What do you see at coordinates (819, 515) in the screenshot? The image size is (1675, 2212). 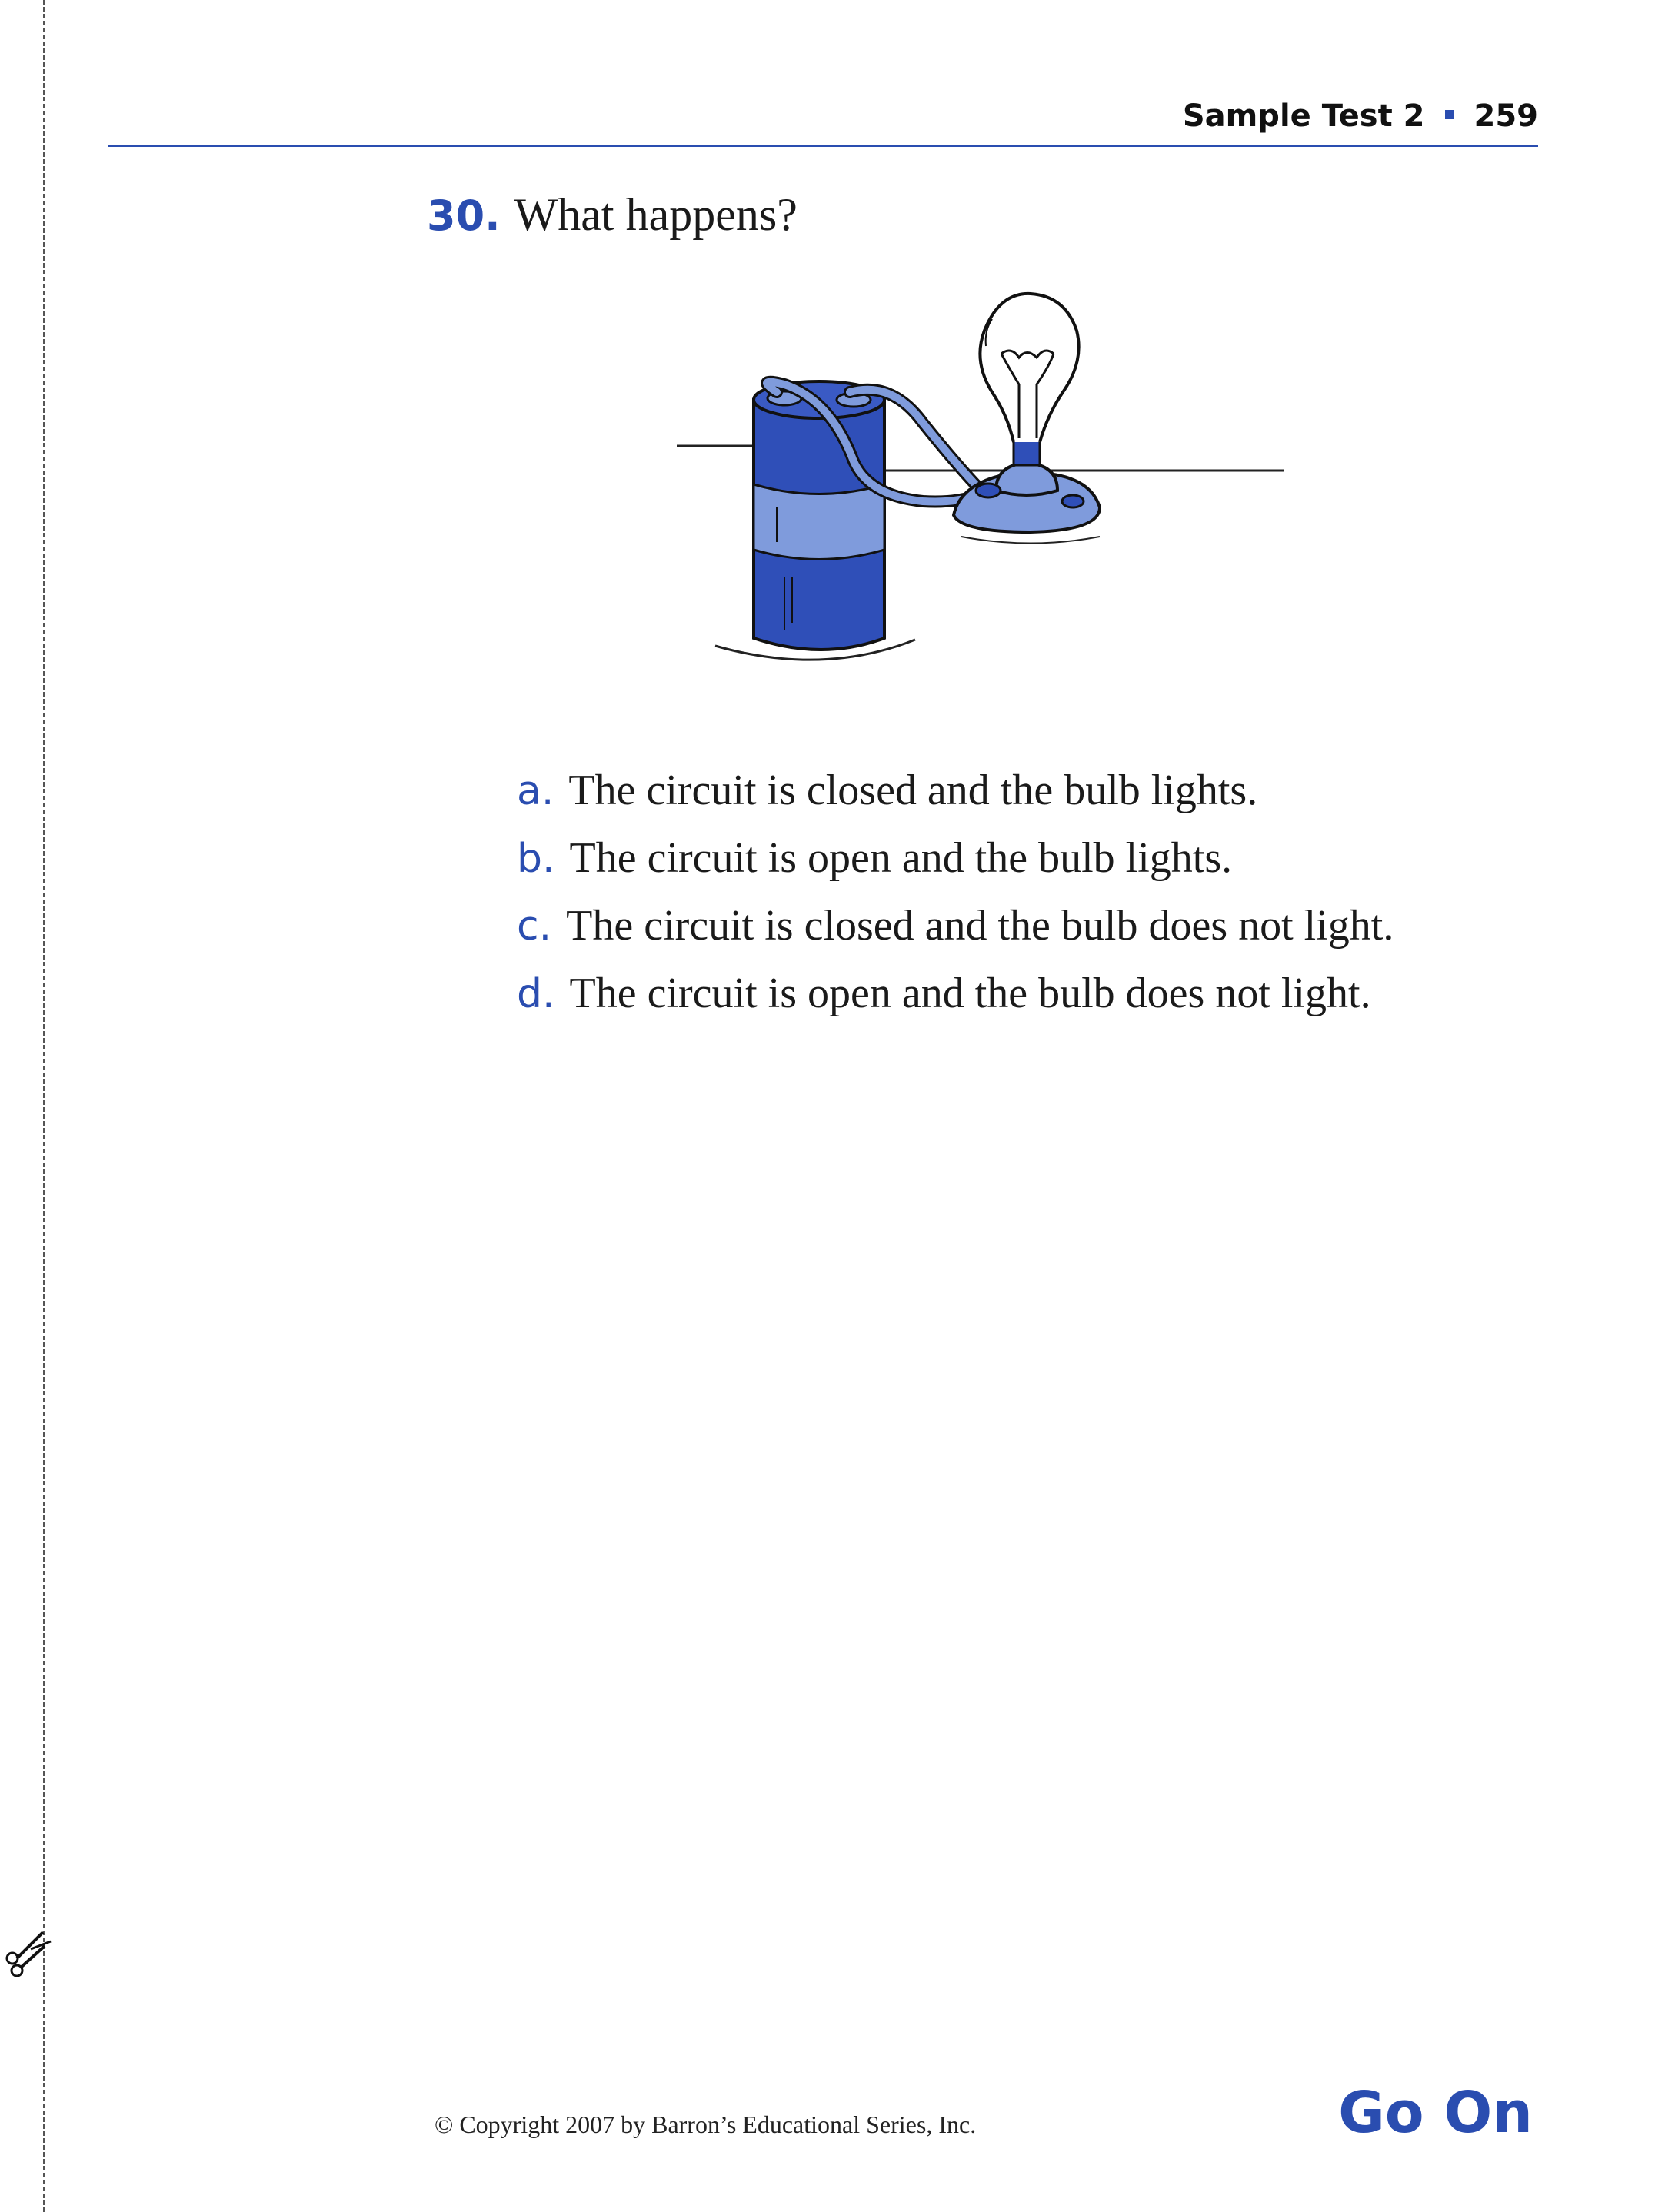 I see `battery` at bounding box center [819, 515].